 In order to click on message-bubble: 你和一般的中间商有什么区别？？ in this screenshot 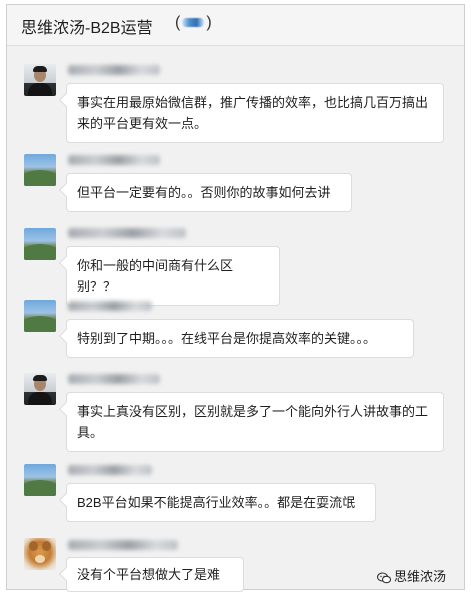, I will do `click(173, 276)`.